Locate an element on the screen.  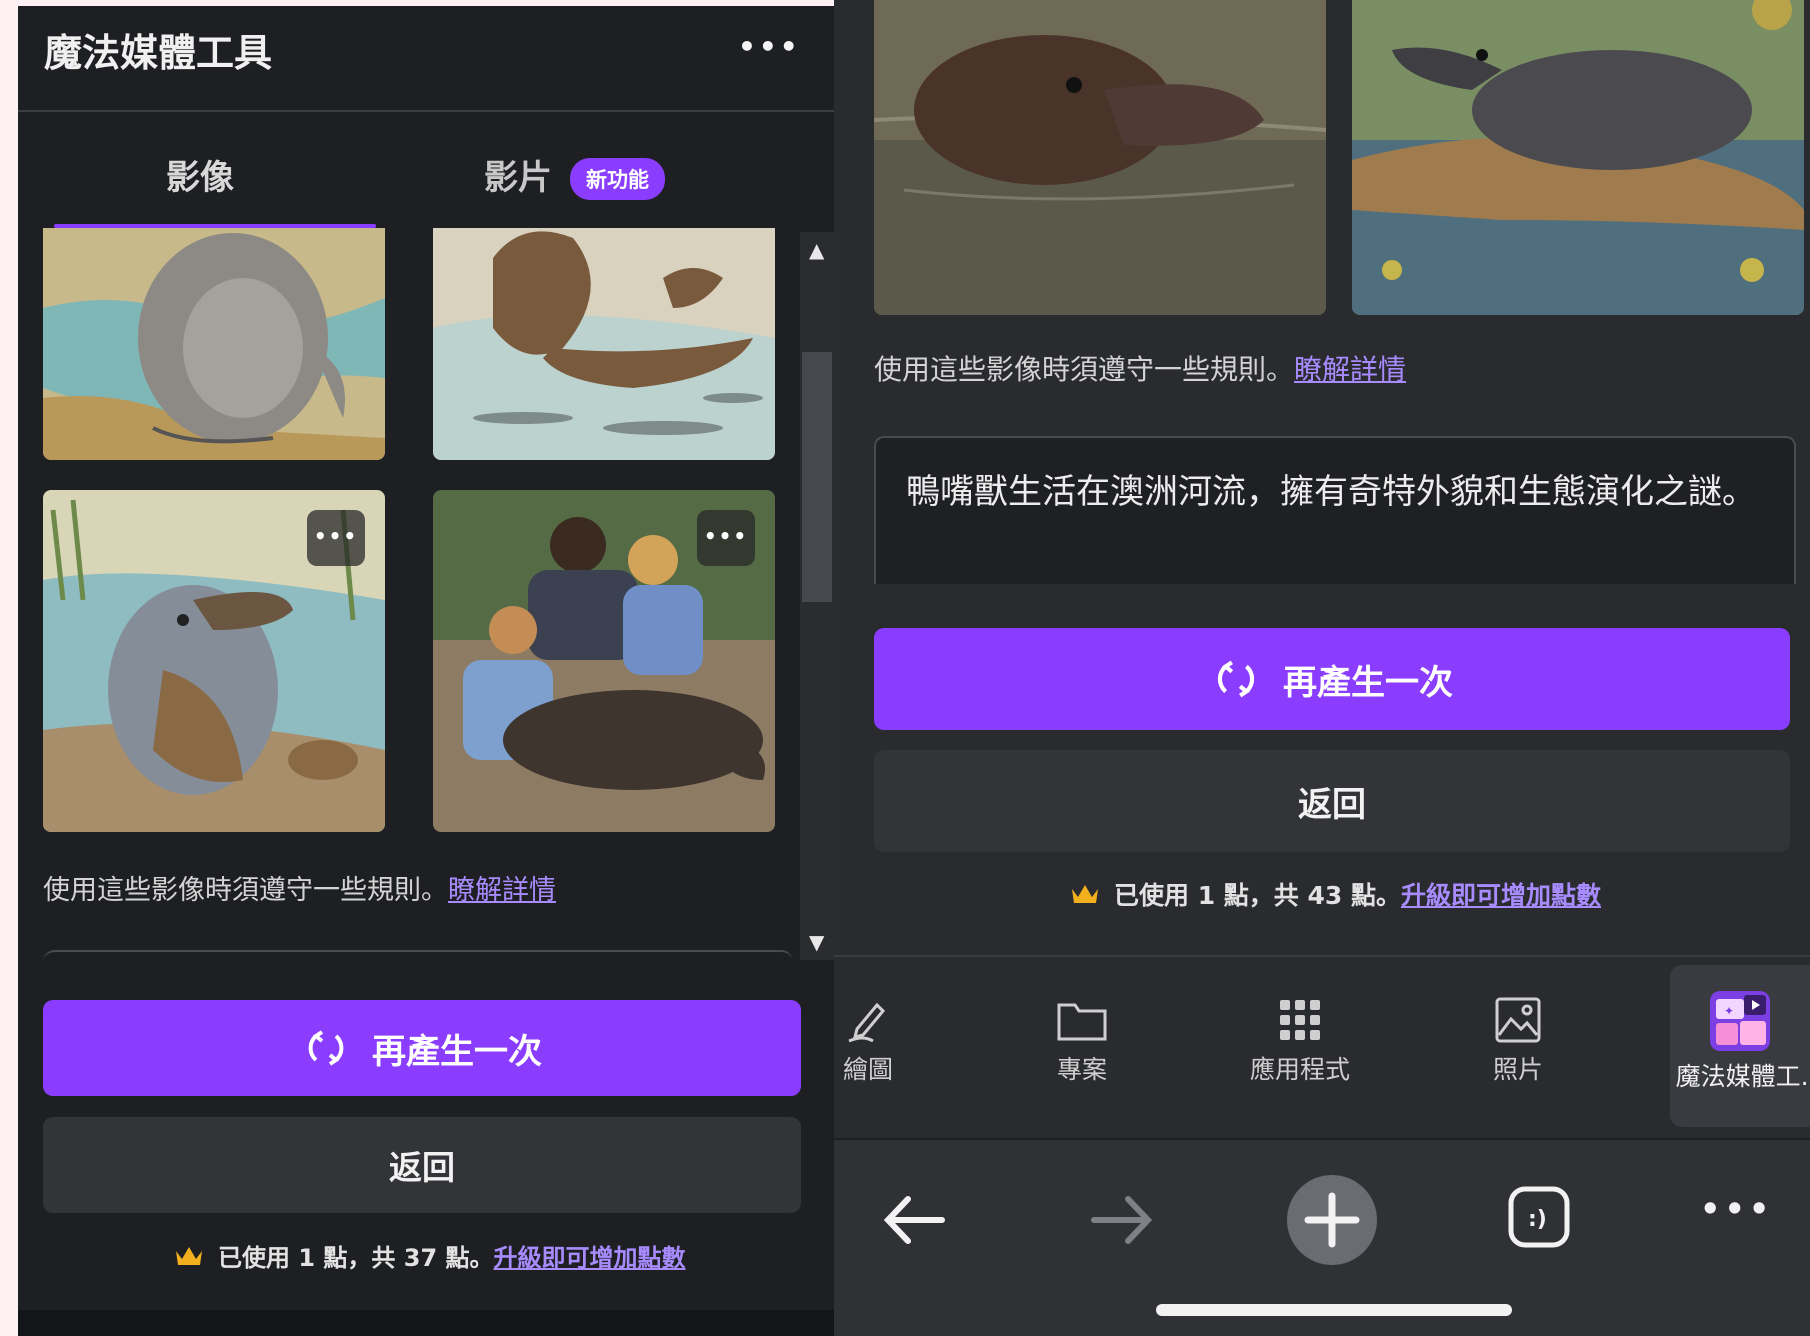
usage-rules-note-right: 使用這些影像時須遵守一些規則。瞭解詳情 is located at coordinates (1140, 368).